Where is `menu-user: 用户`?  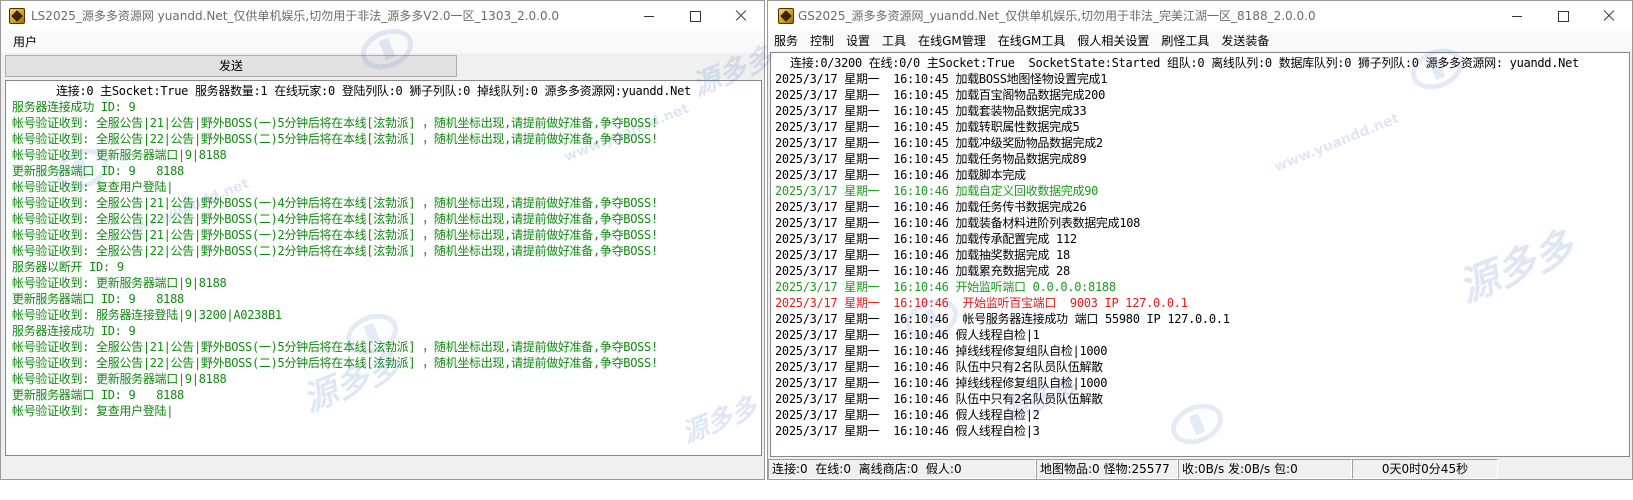 menu-user: 用户 is located at coordinates (25, 42).